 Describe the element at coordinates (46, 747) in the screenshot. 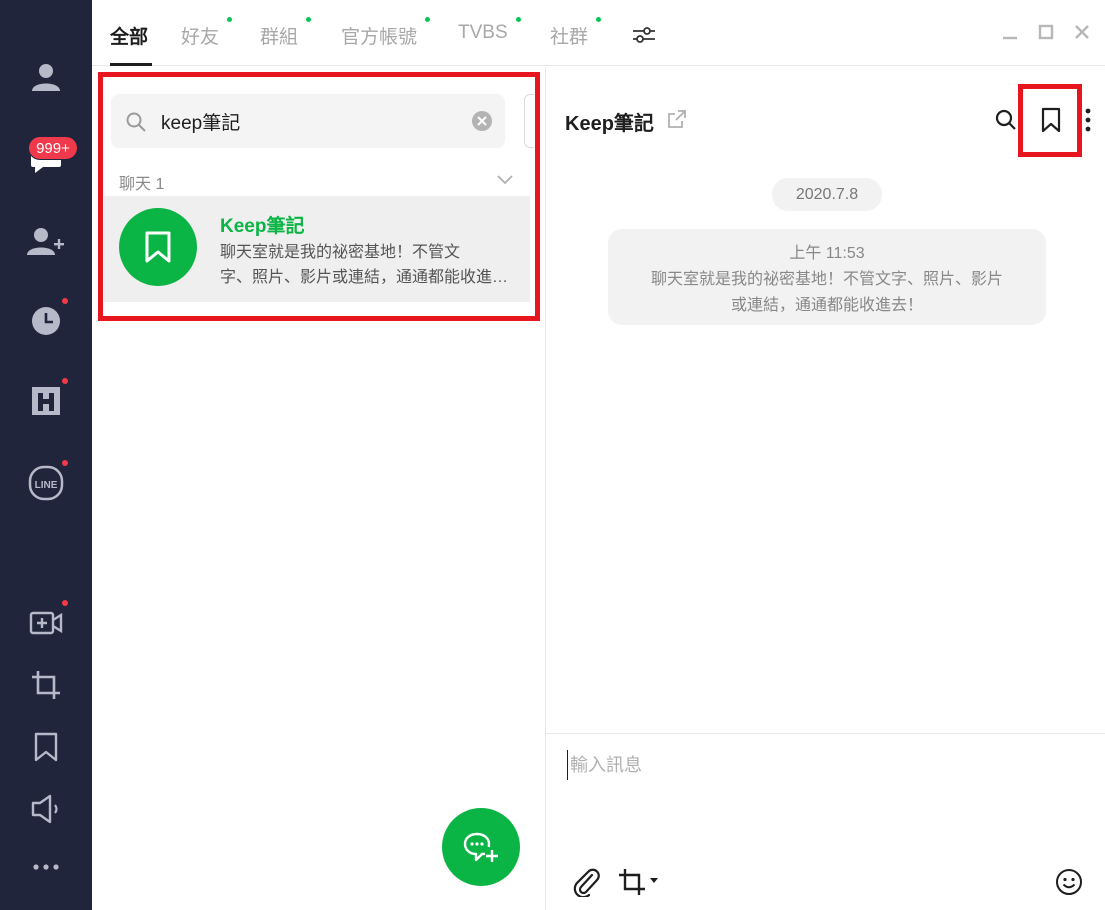

I see `keep-icon` at that location.